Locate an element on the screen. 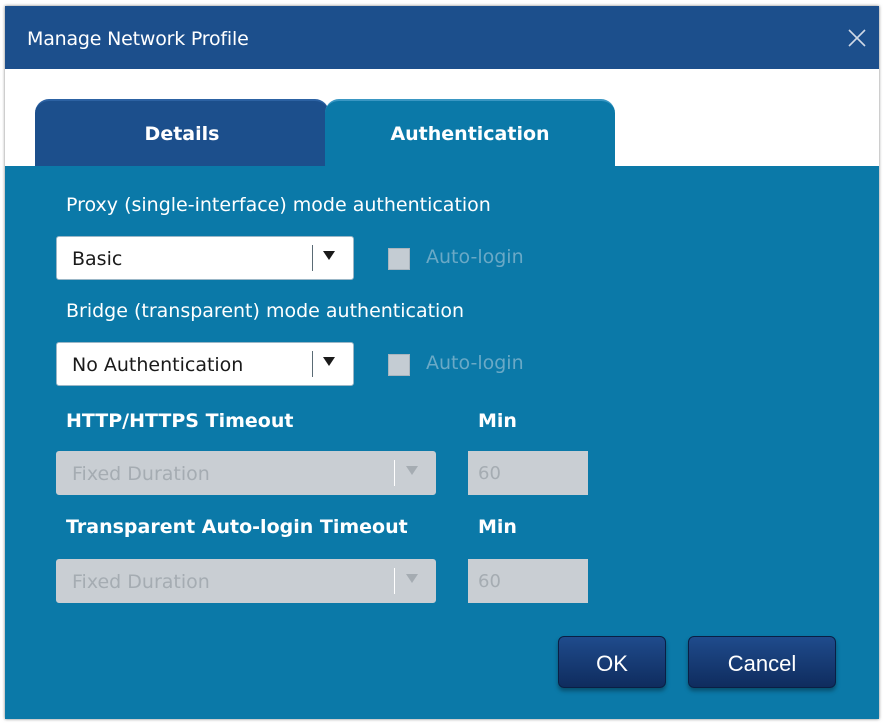  close-button is located at coordinates (857, 38).